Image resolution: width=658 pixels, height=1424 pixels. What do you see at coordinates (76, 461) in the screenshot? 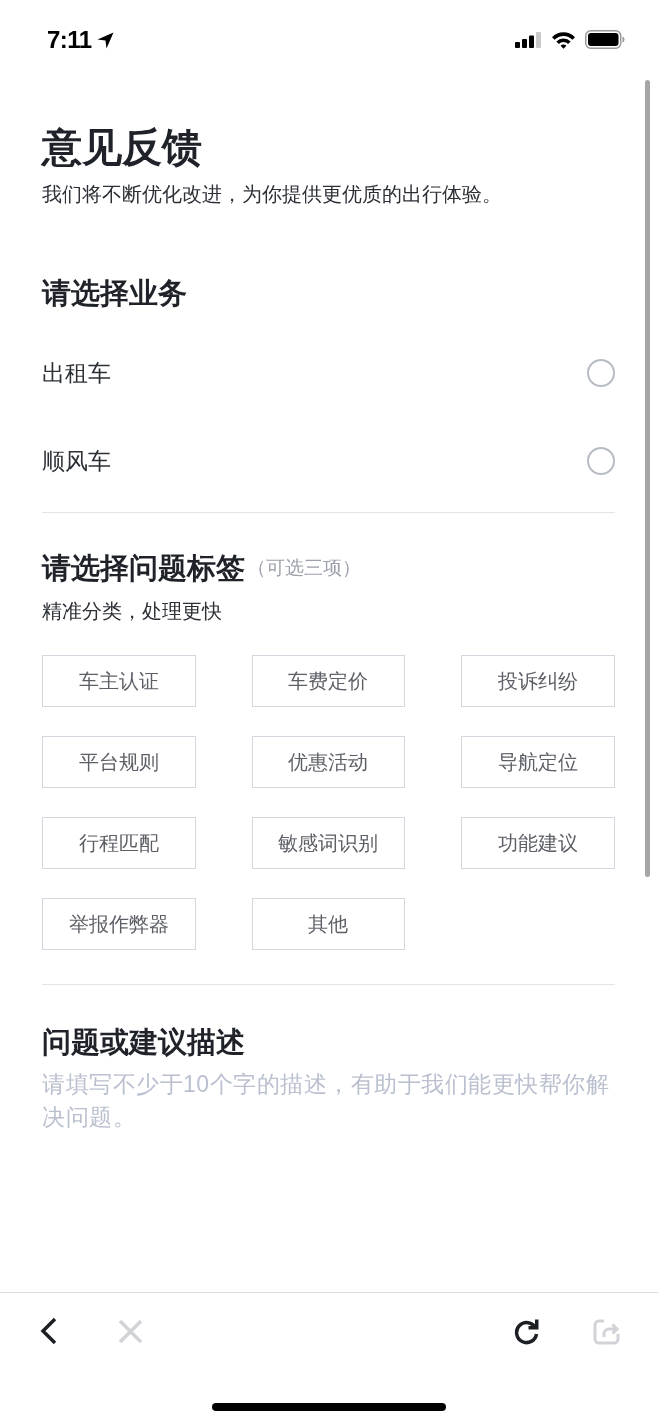
I see `option-label: 顺风车` at bounding box center [76, 461].